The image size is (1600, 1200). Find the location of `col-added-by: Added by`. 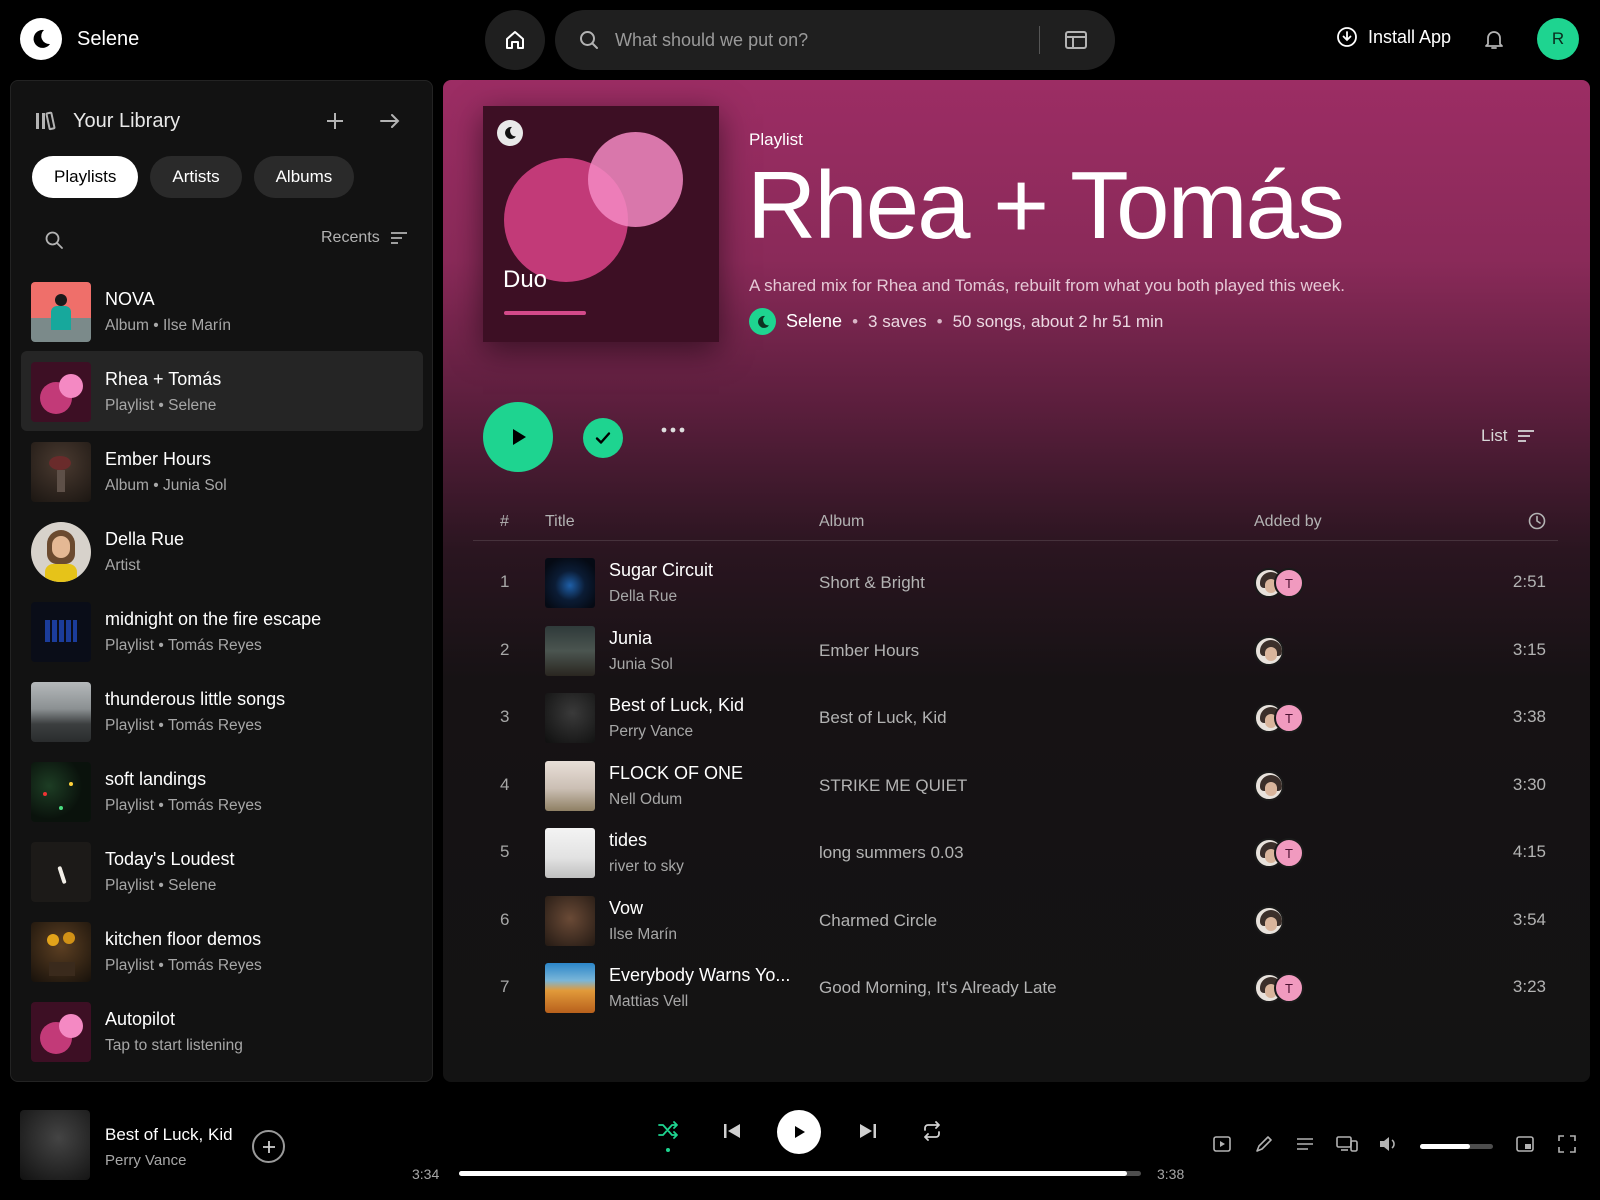

col-added-by: Added by is located at coordinates (1288, 522).